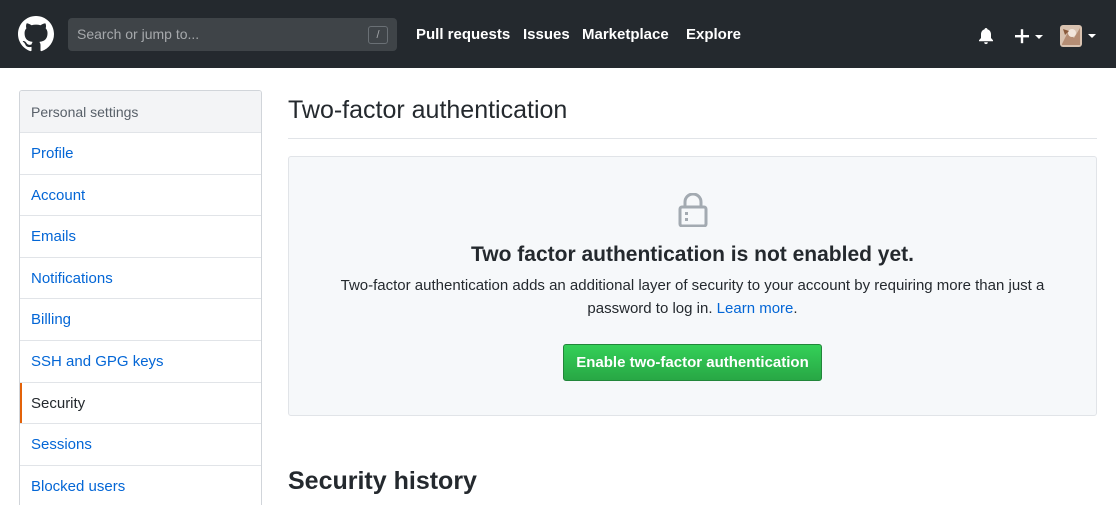  Describe the element at coordinates (650, 308) in the screenshot. I see `description-line-2: password to log in.` at that location.